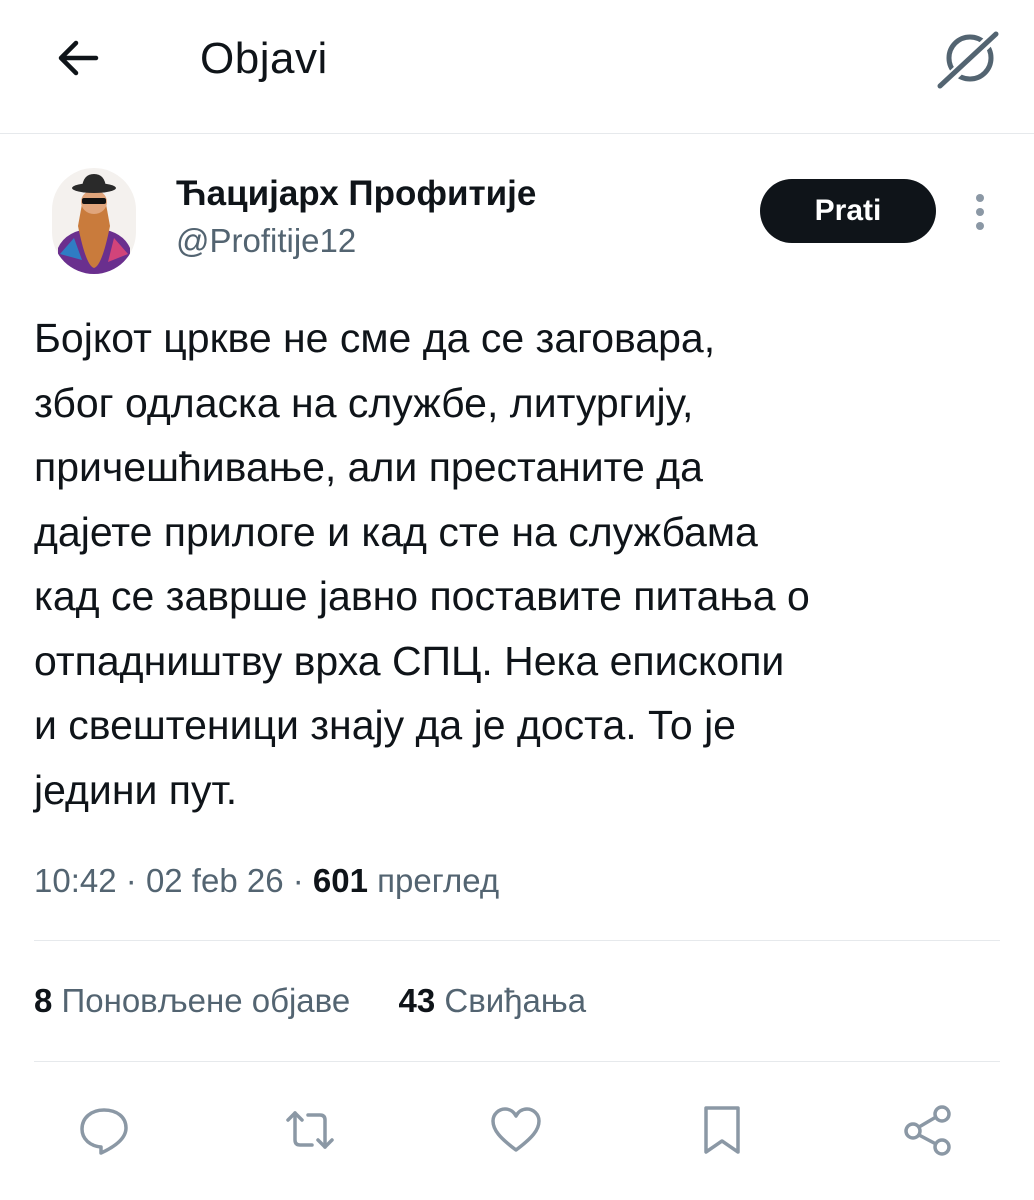 Image resolution: width=1034 pixels, height=1200 pixels. Describe the element at coordinates (104, 1130) in the screenshot. I see `reply-icon` at that location.